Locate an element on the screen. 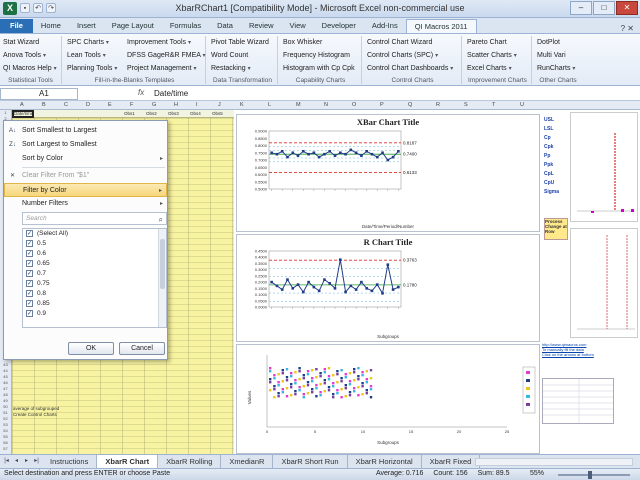 This screenshot has width=640, height=480. column-header: E is located at coordinates (110, 105).